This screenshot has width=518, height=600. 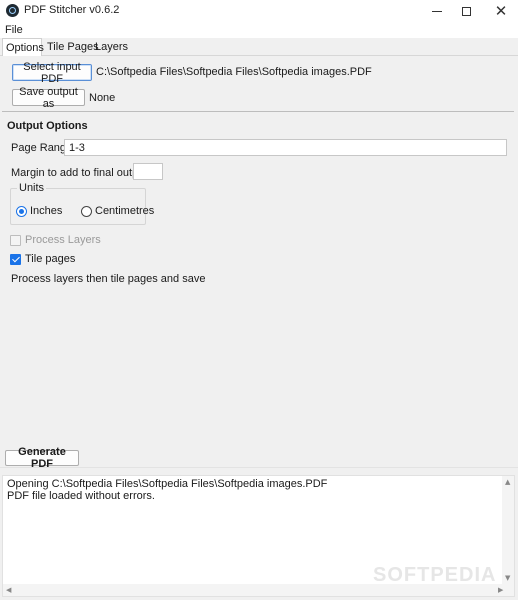 I want to click on radio-centimetres: Centimetres, so click(x=117, y=211).